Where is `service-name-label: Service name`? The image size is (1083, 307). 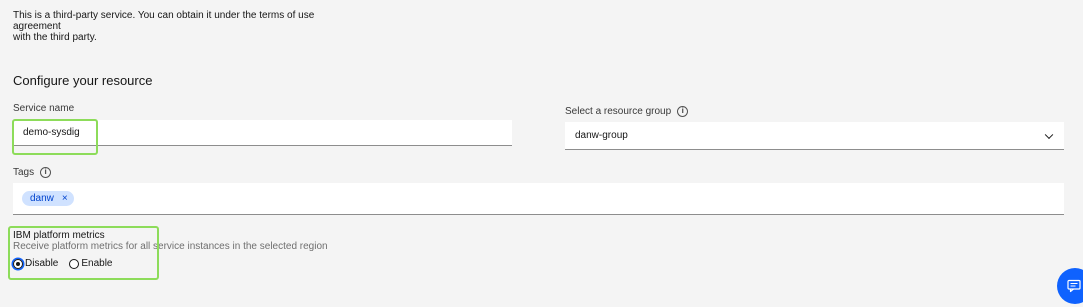 service-name-label: Service name is located at coordinates (43, 108).